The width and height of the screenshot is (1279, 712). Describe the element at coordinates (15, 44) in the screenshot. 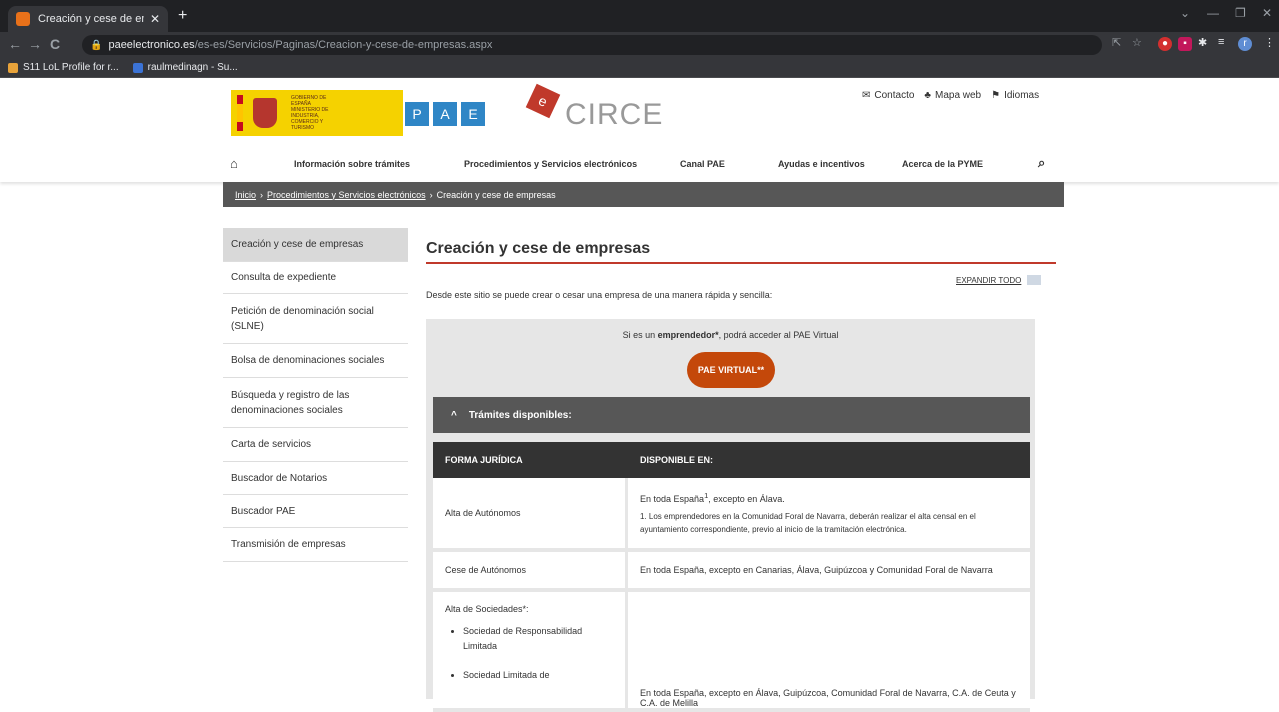

I see `back-icon: ←` at that location.